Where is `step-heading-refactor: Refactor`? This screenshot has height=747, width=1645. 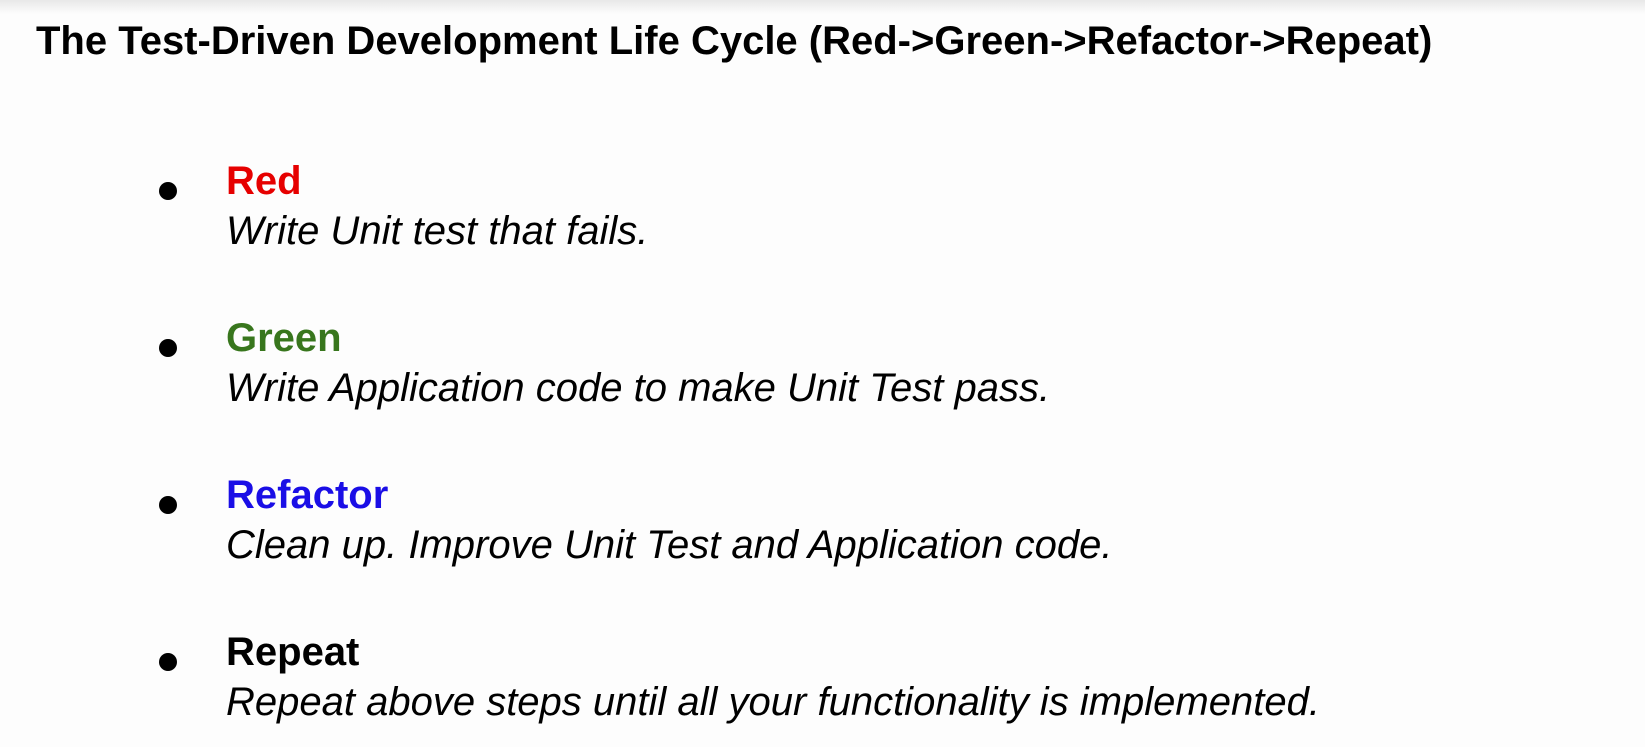 step-heading-refactor: Refactor is located at coordinates (307, 495).